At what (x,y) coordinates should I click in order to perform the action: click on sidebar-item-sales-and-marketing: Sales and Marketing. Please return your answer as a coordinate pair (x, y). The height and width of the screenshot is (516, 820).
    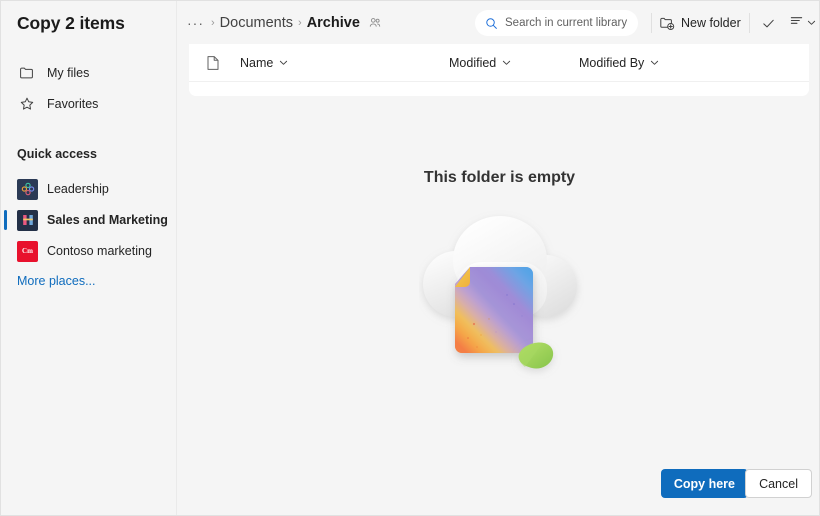
    Looking at the image, I should click on (87, 220).